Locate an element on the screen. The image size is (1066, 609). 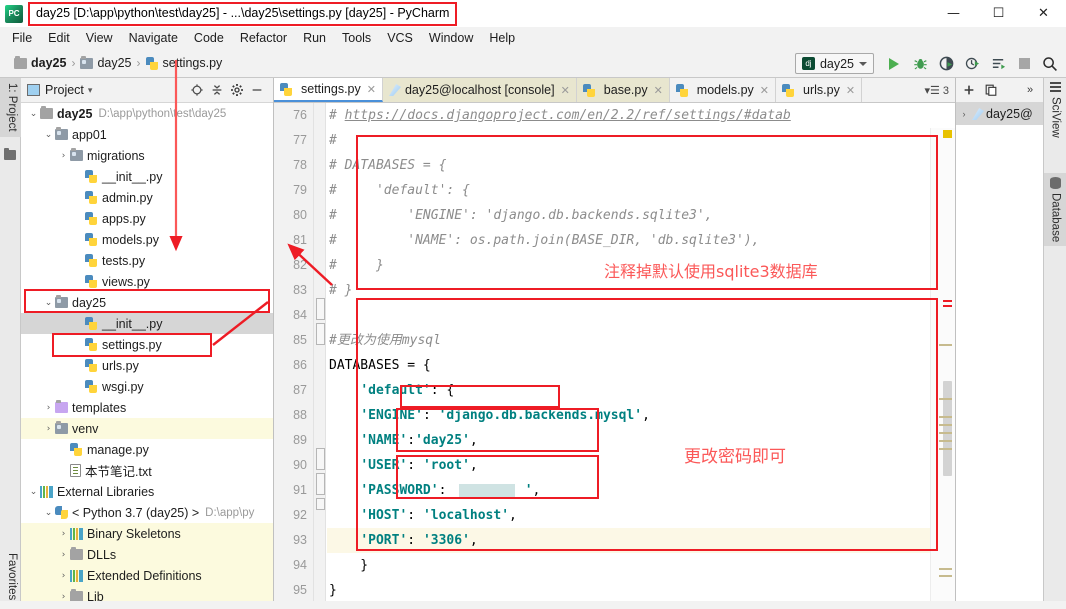
menu-tools: Tools is located at coordinates (356, 38).